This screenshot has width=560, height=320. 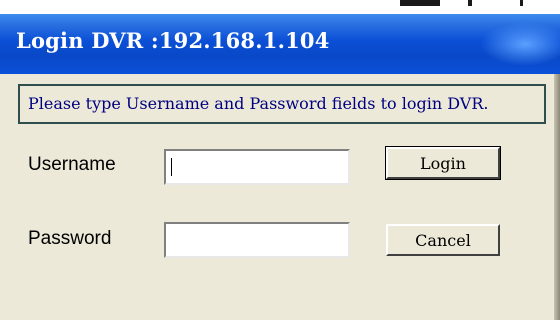 I want to click on title-bar-highlight, so click(x=520, y=44).